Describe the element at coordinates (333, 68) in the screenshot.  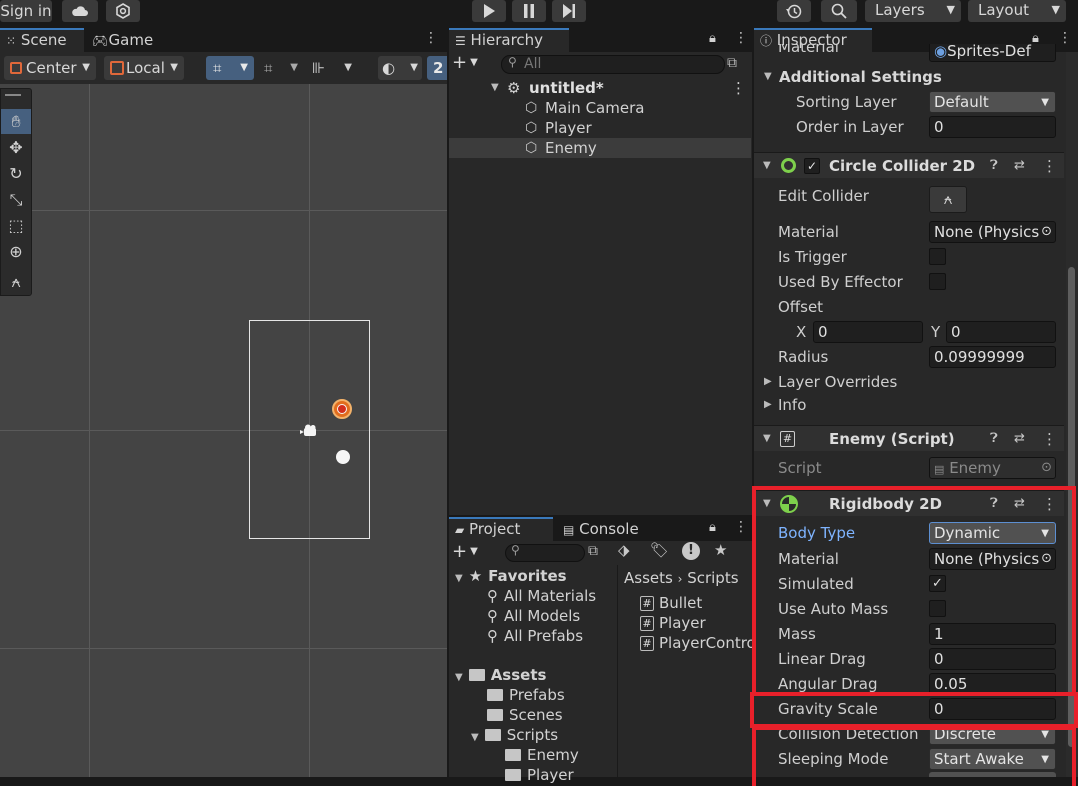
I see `snap-settings-button: ⊪ ▼` at that location.